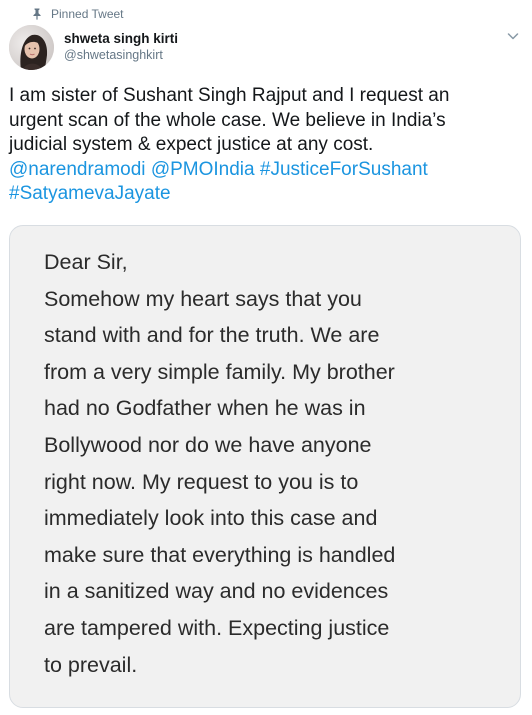 The width and height of the screenshot is (532, 715). What do you see at coordinates (513, 36) in the screenshot?
I see `chevron-down-icon` at bounding box center [513, 36].